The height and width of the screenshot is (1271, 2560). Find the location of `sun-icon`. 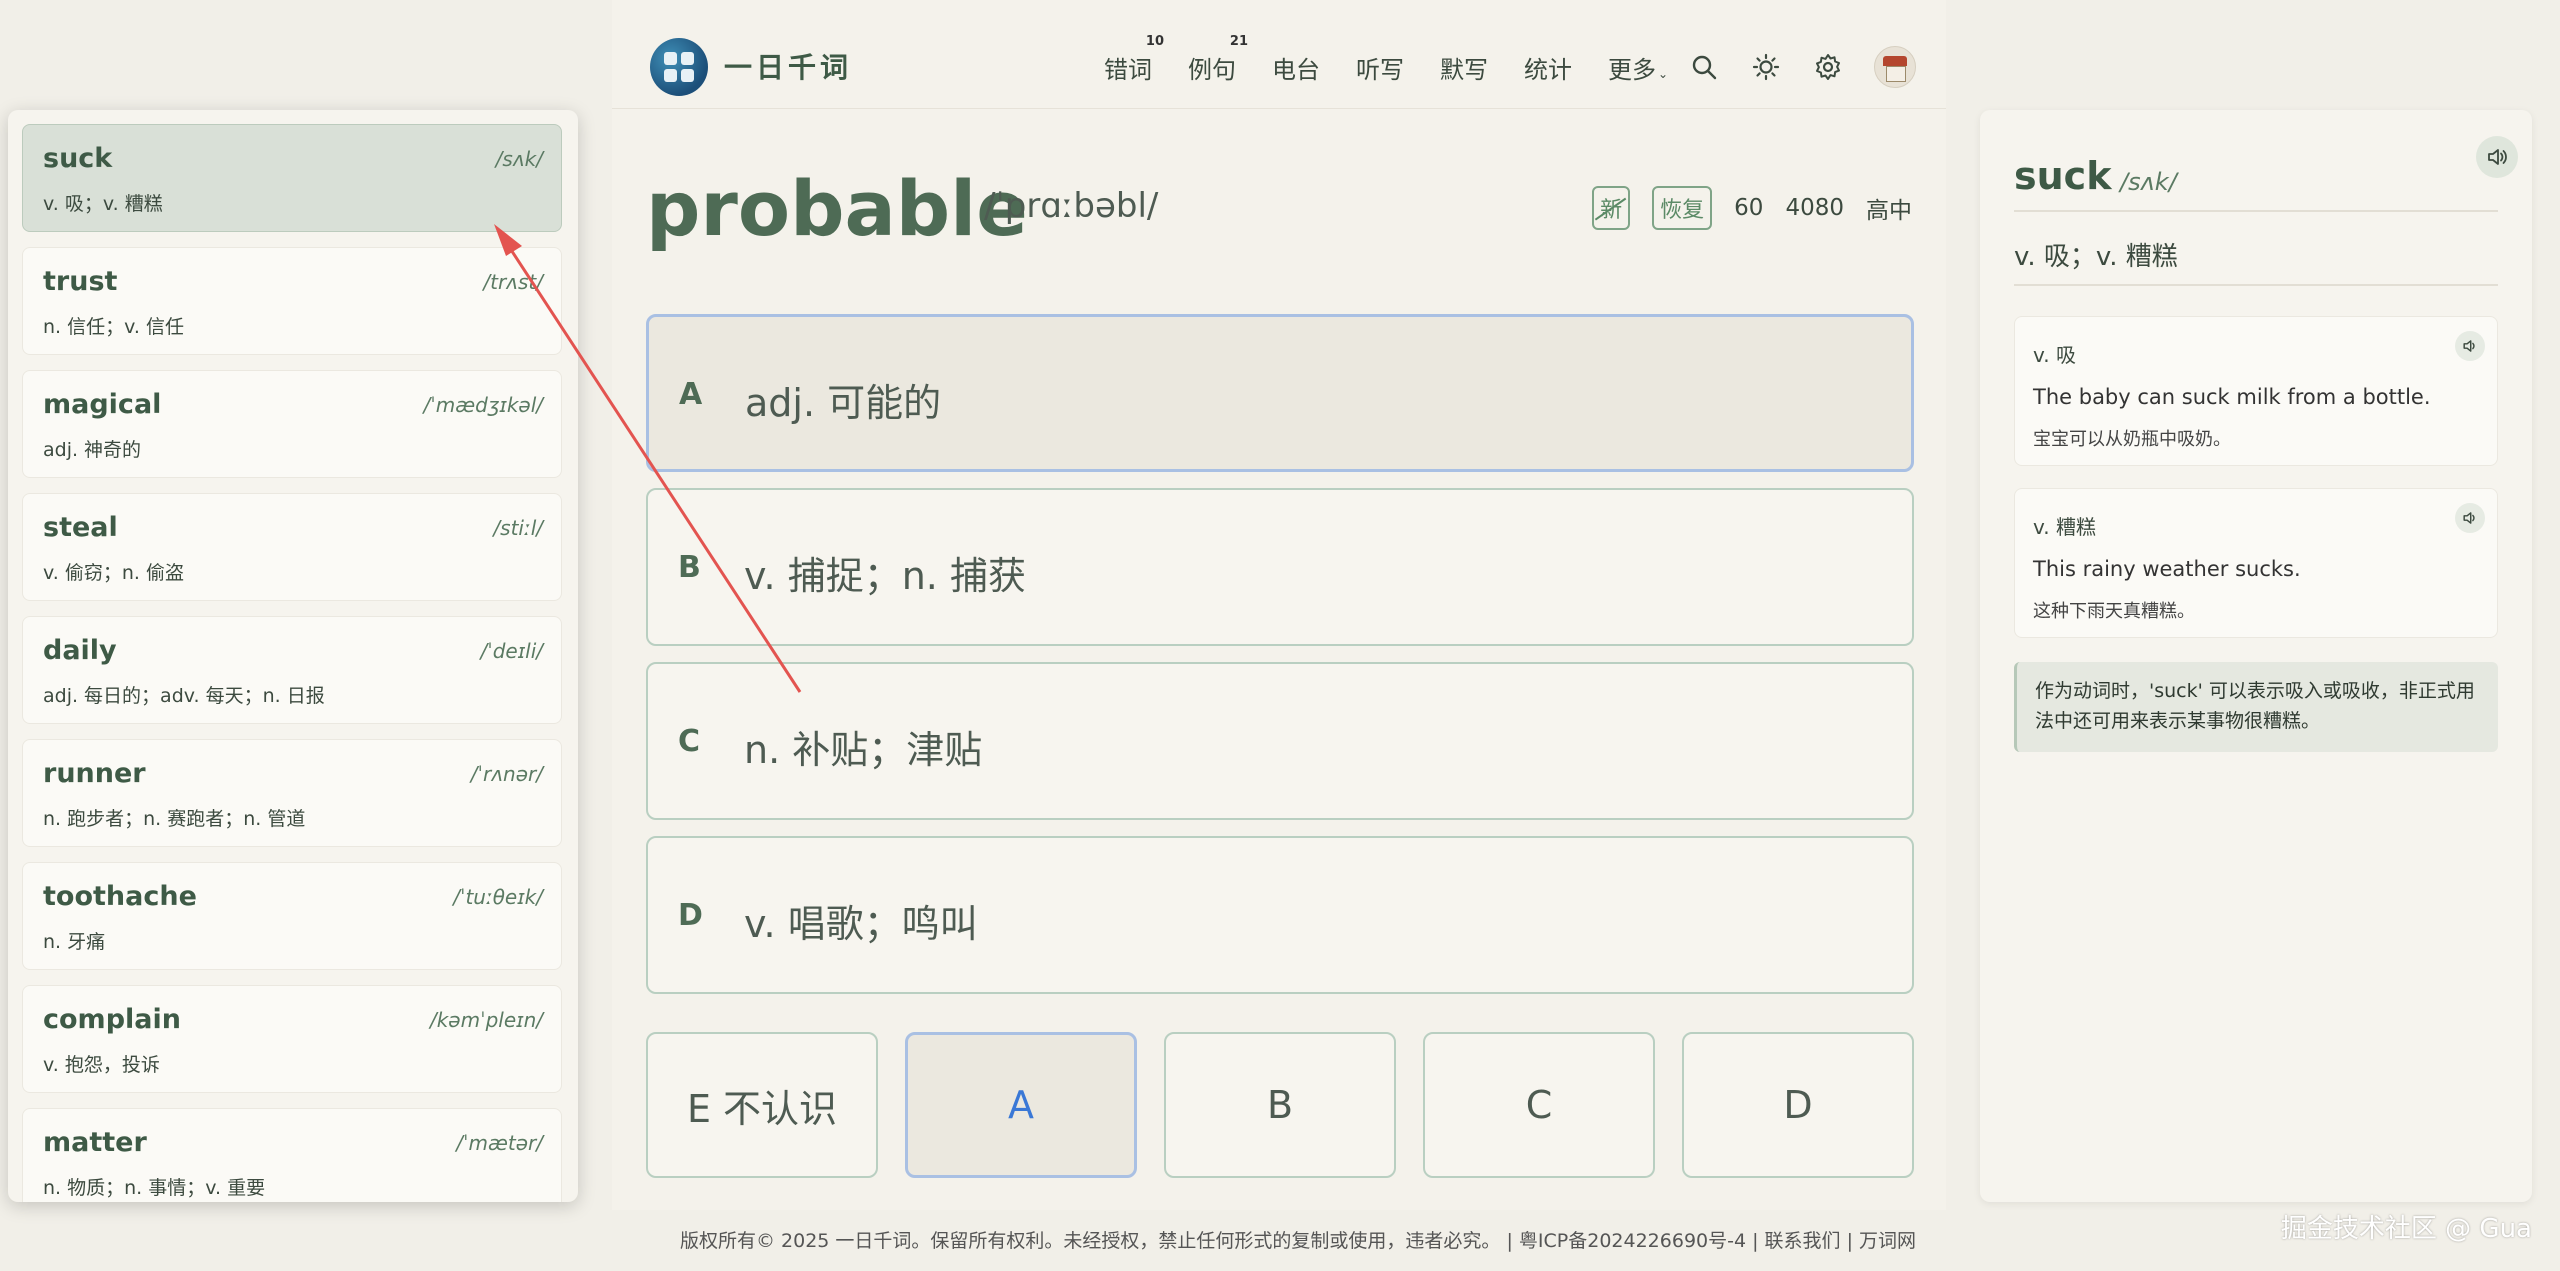

sun-icon is located at coordinates (1766, 67).